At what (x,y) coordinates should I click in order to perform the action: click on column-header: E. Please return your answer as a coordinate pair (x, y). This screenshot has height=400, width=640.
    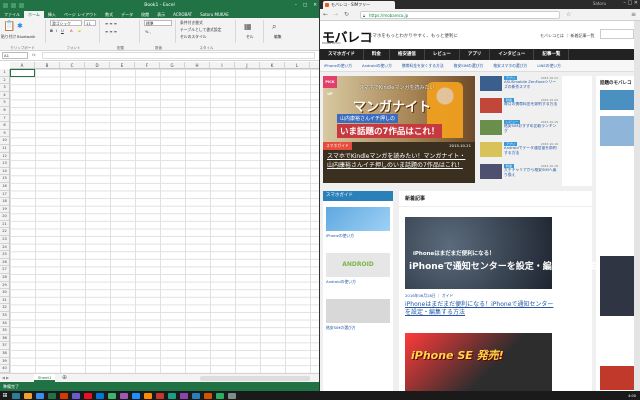
    Looking at the image, I should click on (122, 65).